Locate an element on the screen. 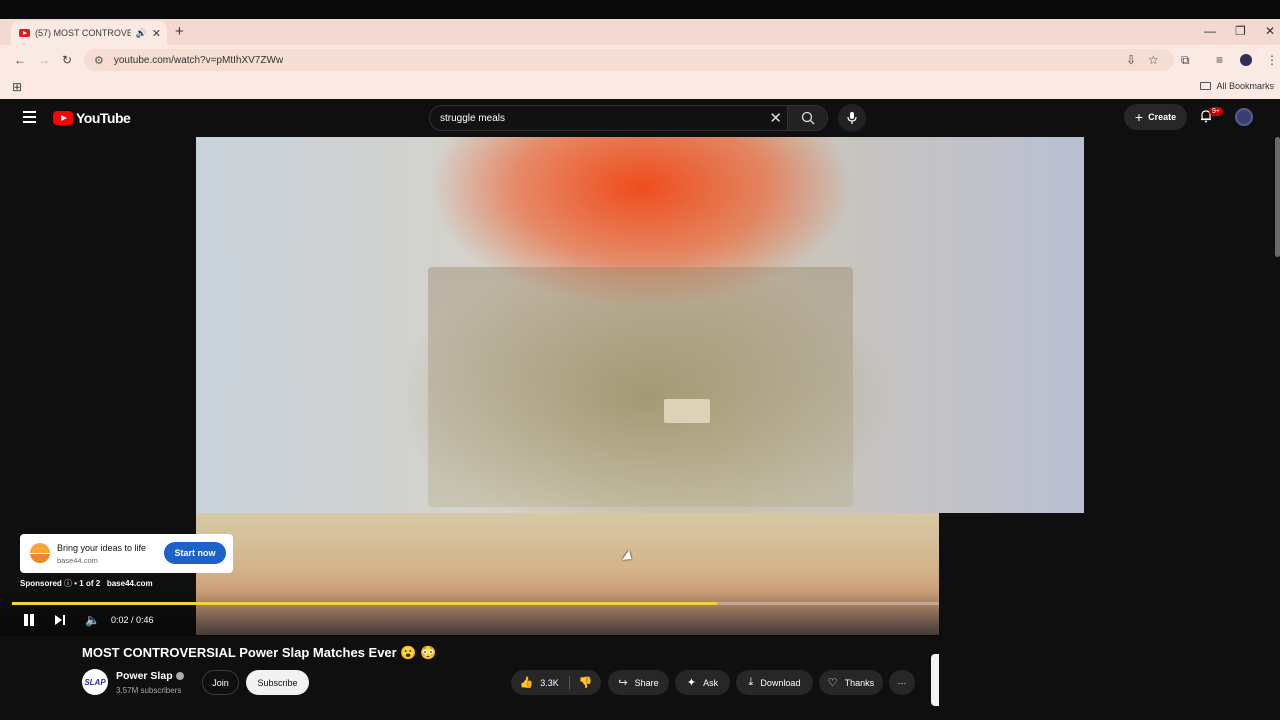  url-text: youtube.com/watch?v=pMtIhXV7ZWw is located at coordinates (198, 60).